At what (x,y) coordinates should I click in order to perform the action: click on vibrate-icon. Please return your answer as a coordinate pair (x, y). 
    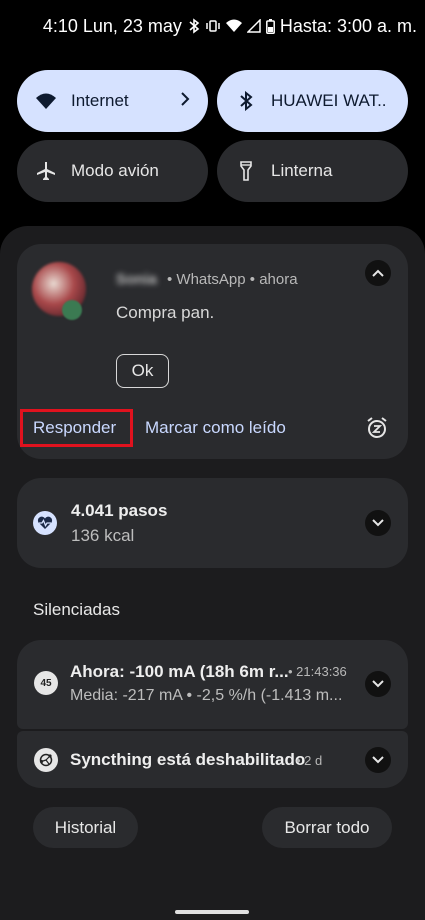
    Looking at the image, I should click on (213, 26).